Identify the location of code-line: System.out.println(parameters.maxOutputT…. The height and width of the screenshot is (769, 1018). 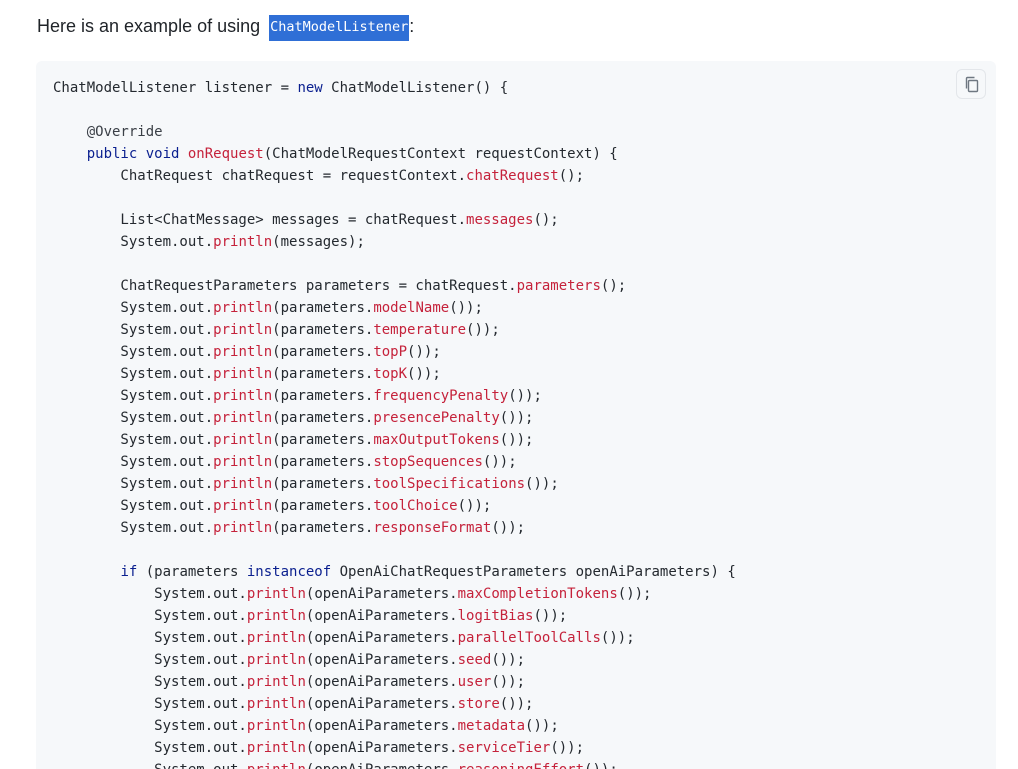
(394, 440).